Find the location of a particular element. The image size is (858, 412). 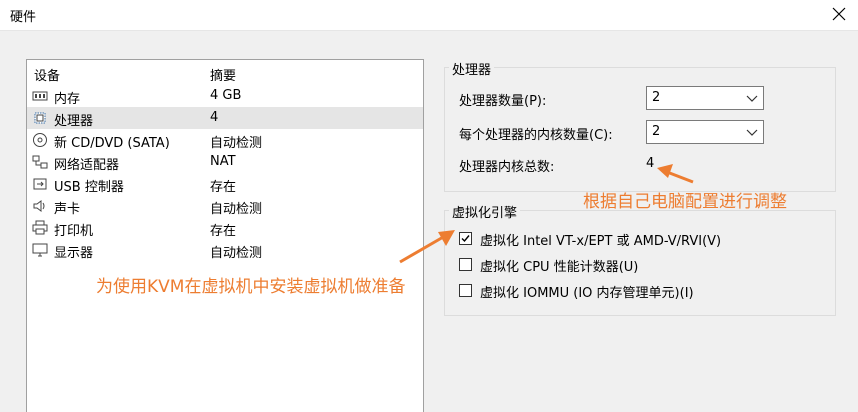

close-icon is located at coordinates (839, 14).